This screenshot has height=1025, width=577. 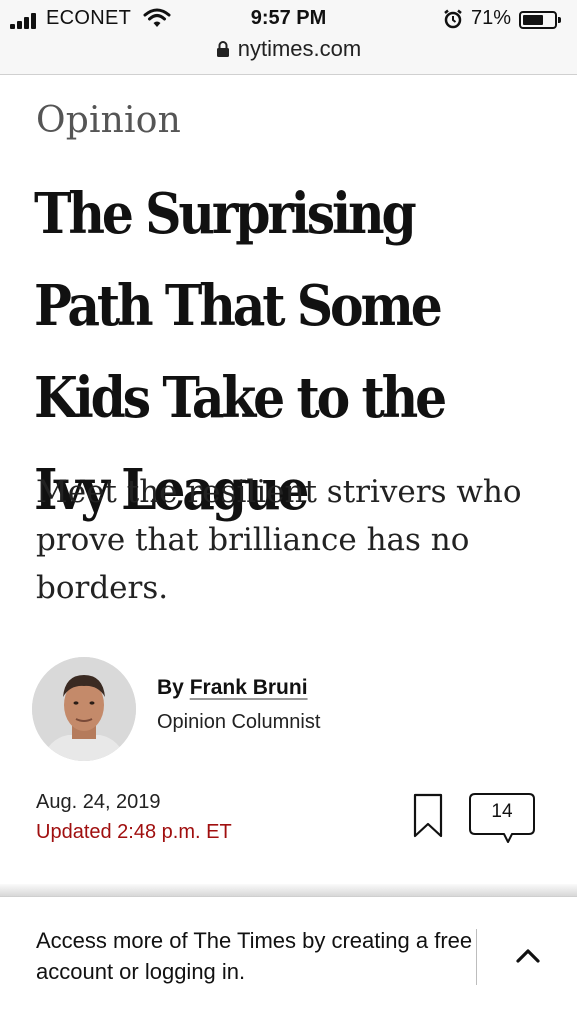 I want to click on author-name-link: Frank Bruni, so click(x=249, y=687).